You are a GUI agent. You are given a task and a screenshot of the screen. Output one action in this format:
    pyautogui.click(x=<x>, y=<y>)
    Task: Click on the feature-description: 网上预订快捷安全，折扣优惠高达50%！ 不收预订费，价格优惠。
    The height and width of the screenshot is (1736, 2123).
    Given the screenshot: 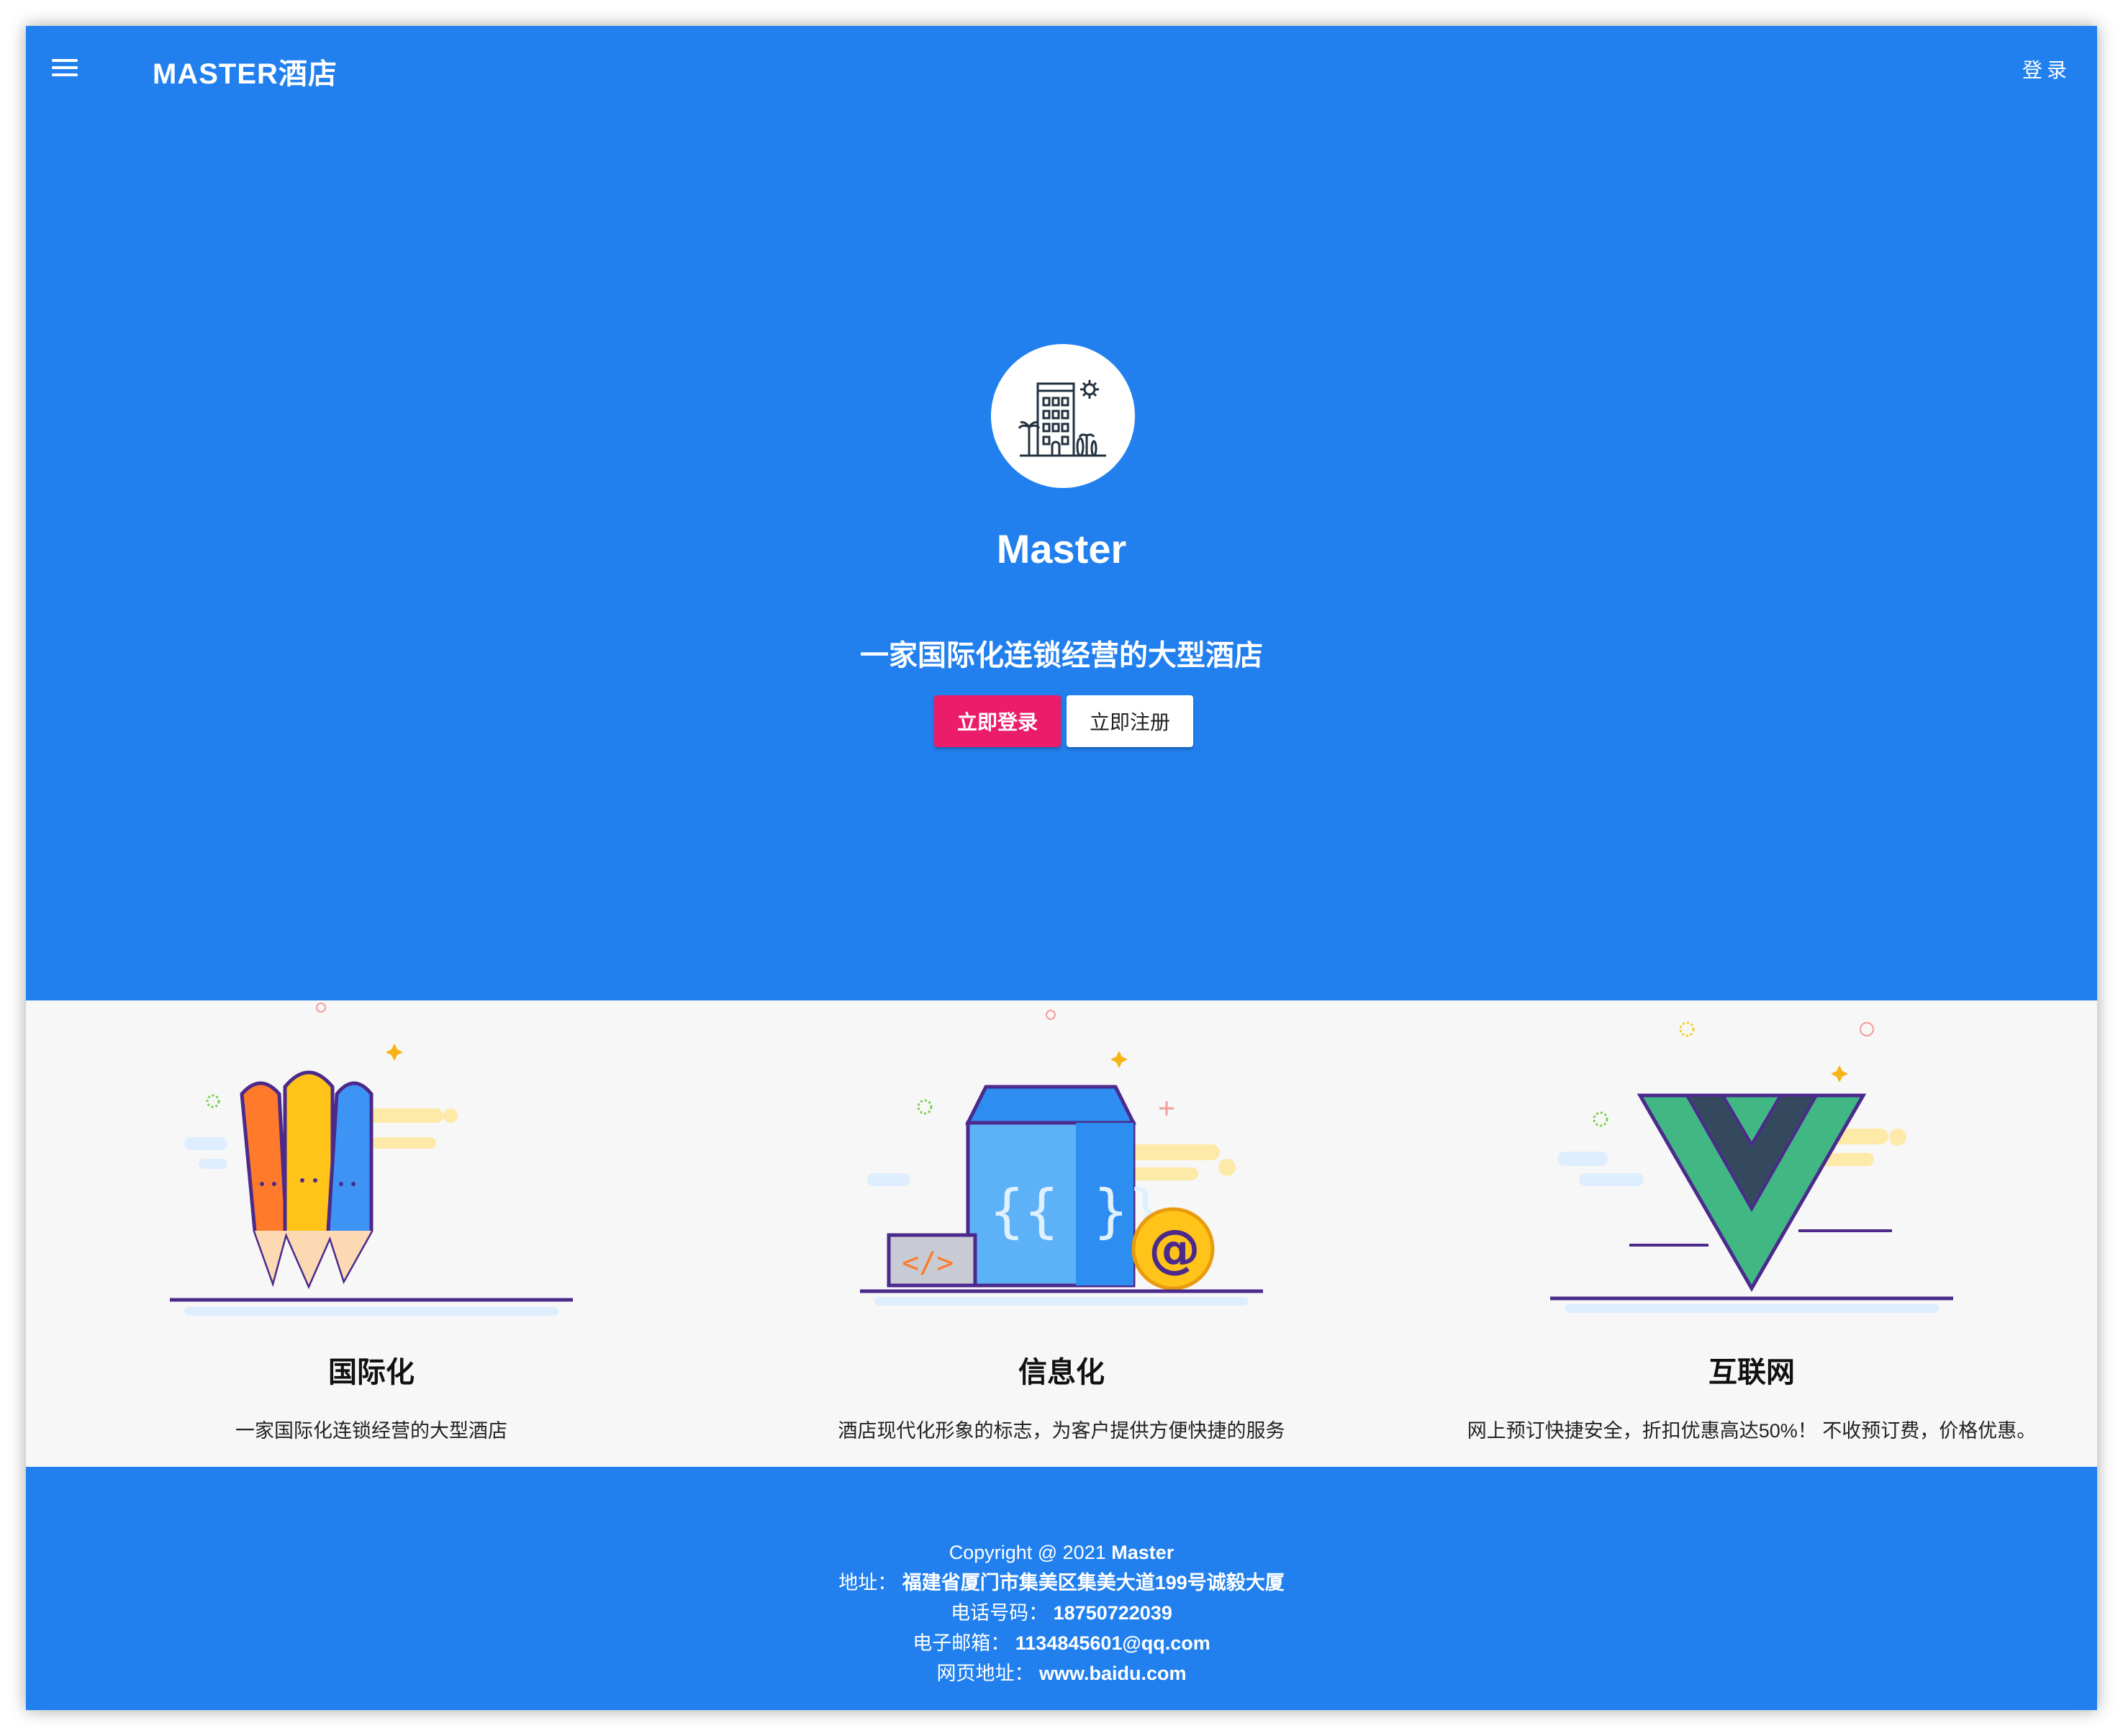 What is the action you would take?
    pyautogui.click(x=1752, y=1431)
    